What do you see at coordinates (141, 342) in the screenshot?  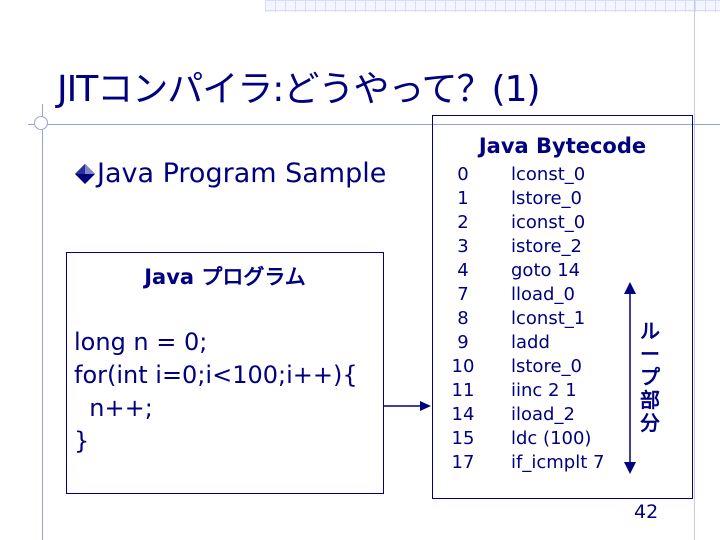 I see `code-line: long n = 0;` at bounding box center [141, 342].